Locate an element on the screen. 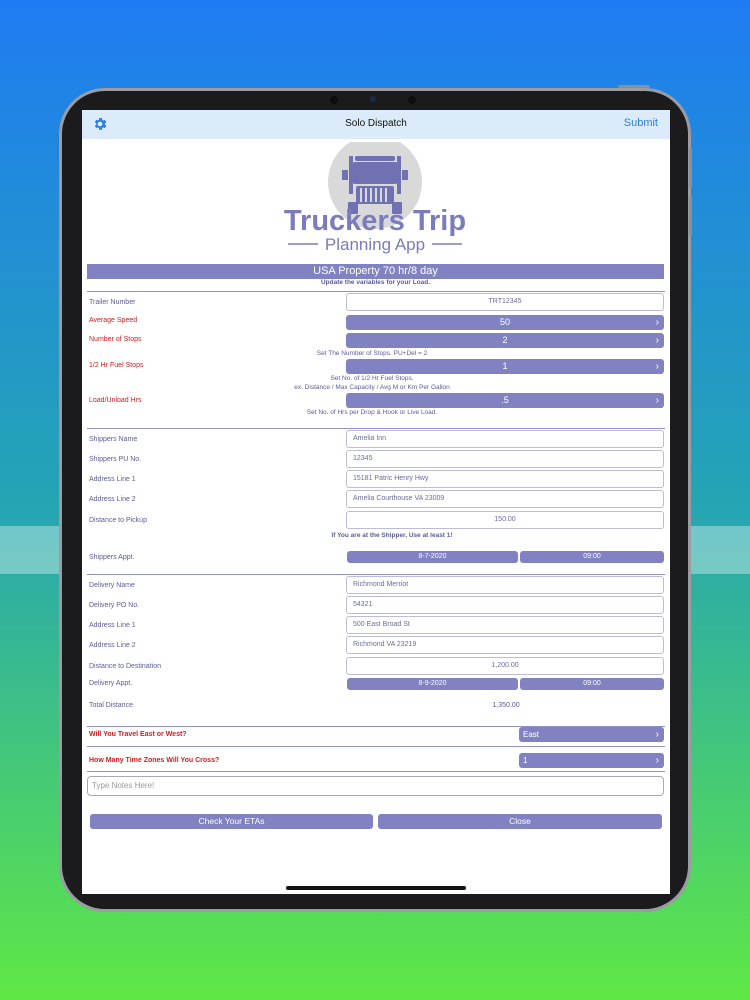 The image size is (750, 1000). fuel-stops-picker: 1 › is located at coordinates (505, 366).